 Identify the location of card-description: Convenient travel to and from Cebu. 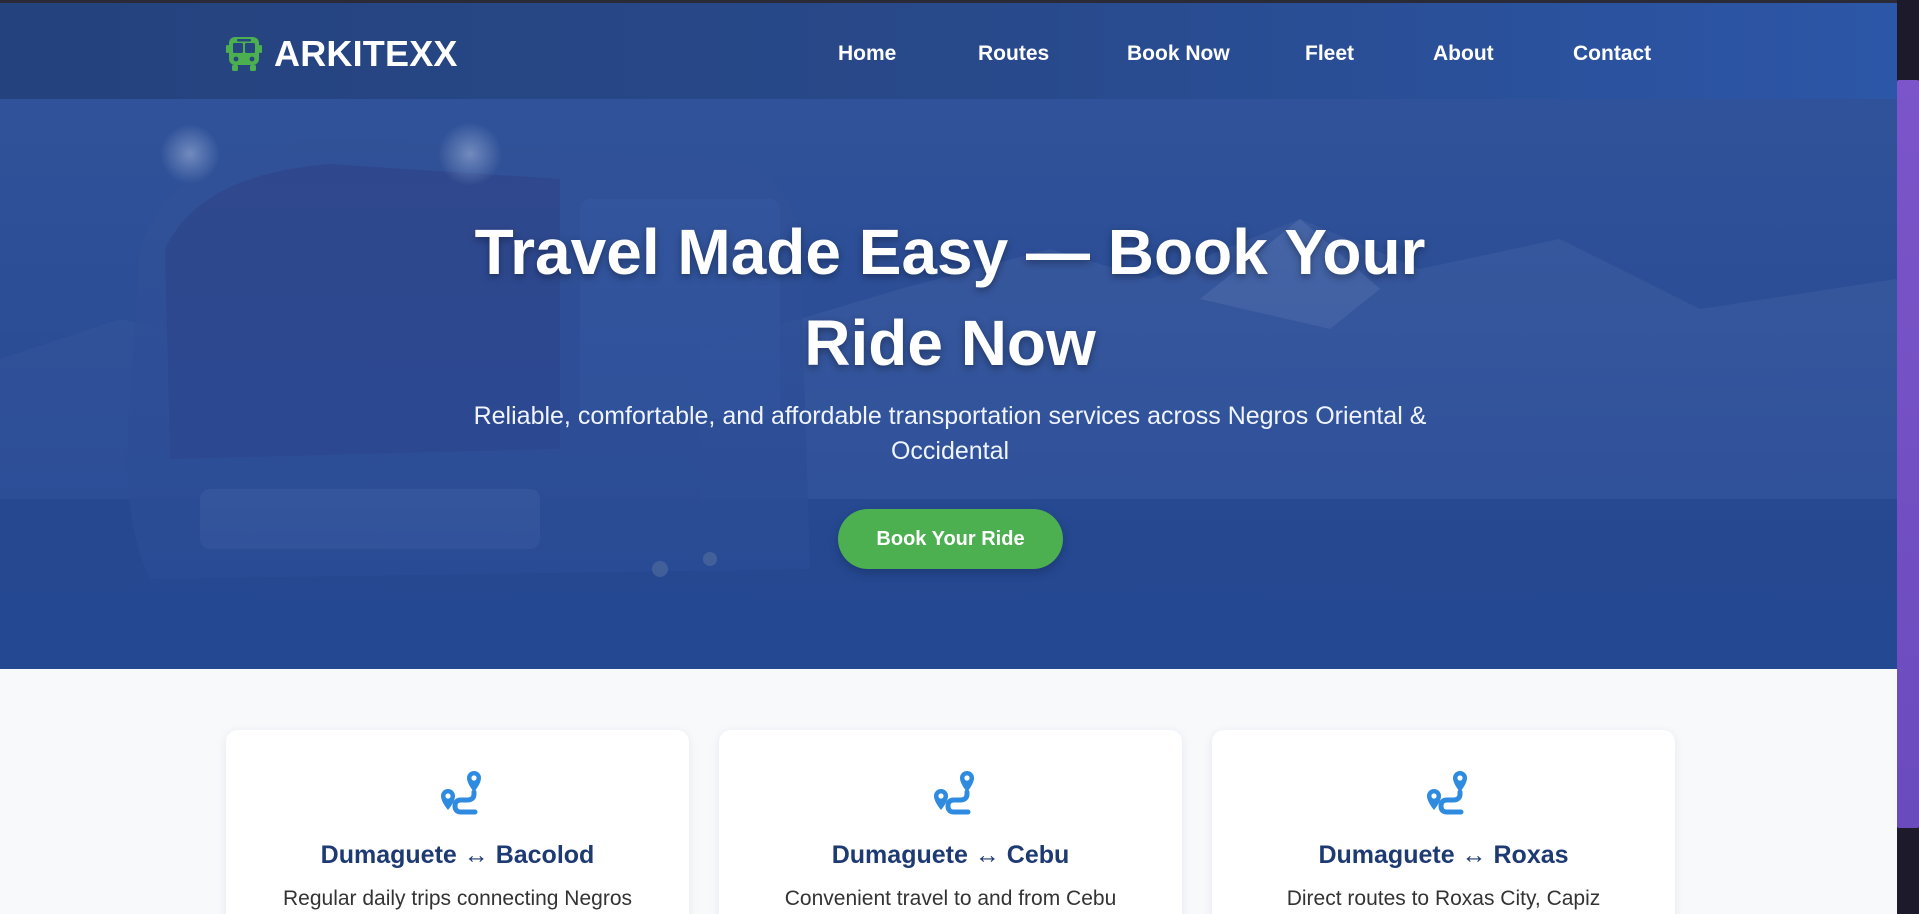
(950, 898).